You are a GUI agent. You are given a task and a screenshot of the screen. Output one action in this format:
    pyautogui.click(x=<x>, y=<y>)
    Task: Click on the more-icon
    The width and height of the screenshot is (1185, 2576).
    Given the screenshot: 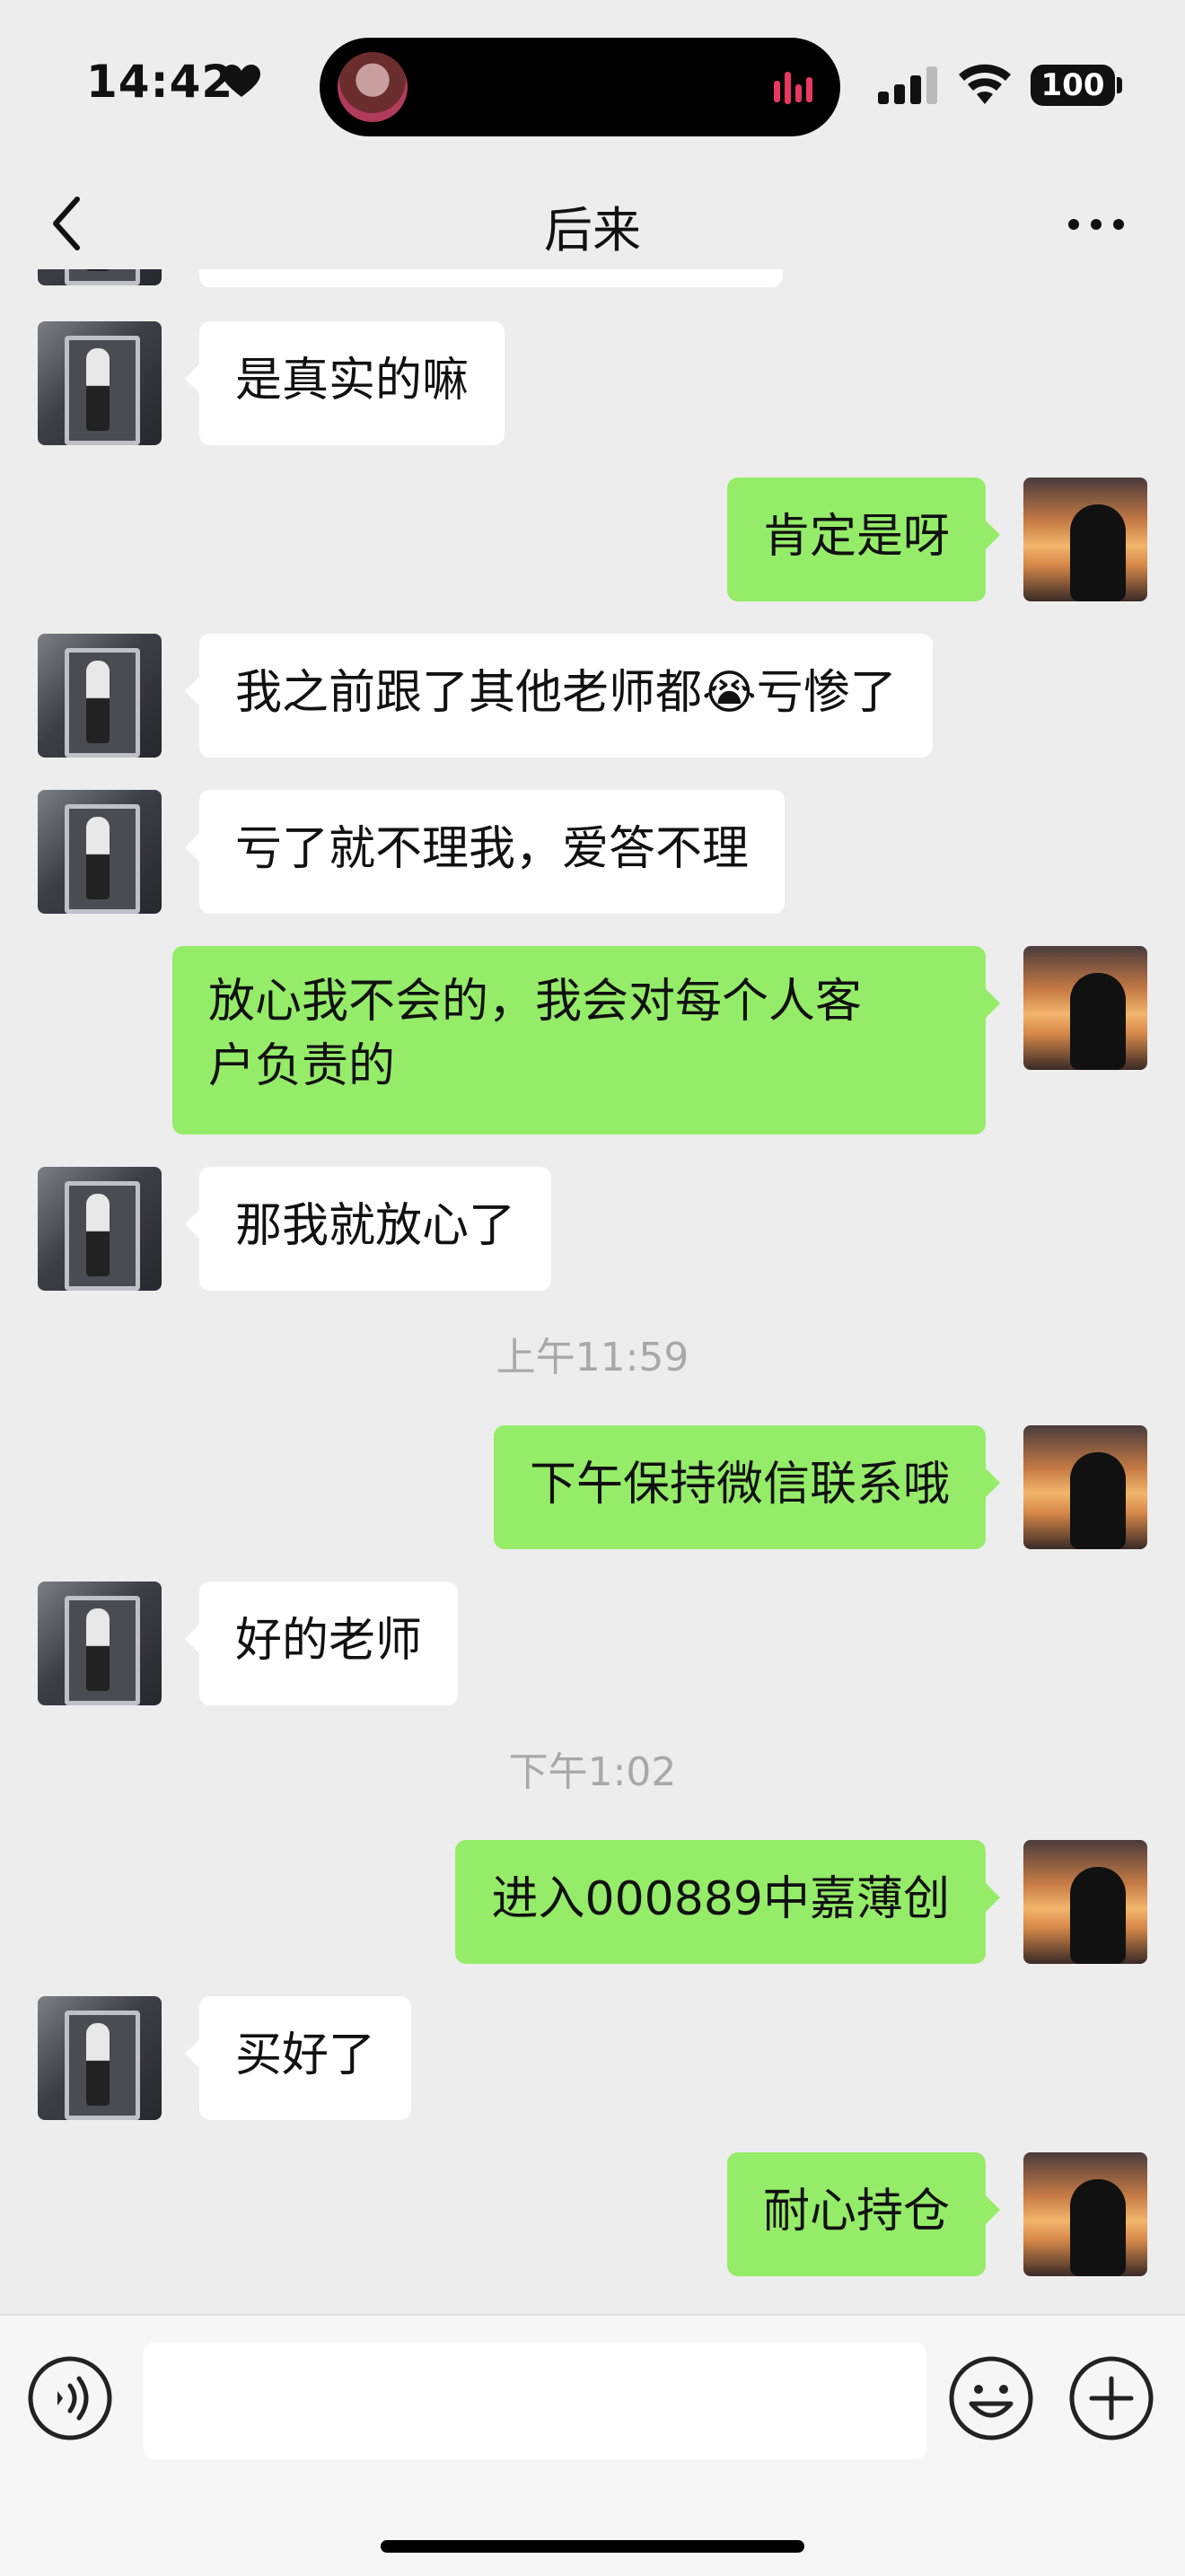 What is the action you would take?
    pyautogui.click(x=1096, y=224)
    